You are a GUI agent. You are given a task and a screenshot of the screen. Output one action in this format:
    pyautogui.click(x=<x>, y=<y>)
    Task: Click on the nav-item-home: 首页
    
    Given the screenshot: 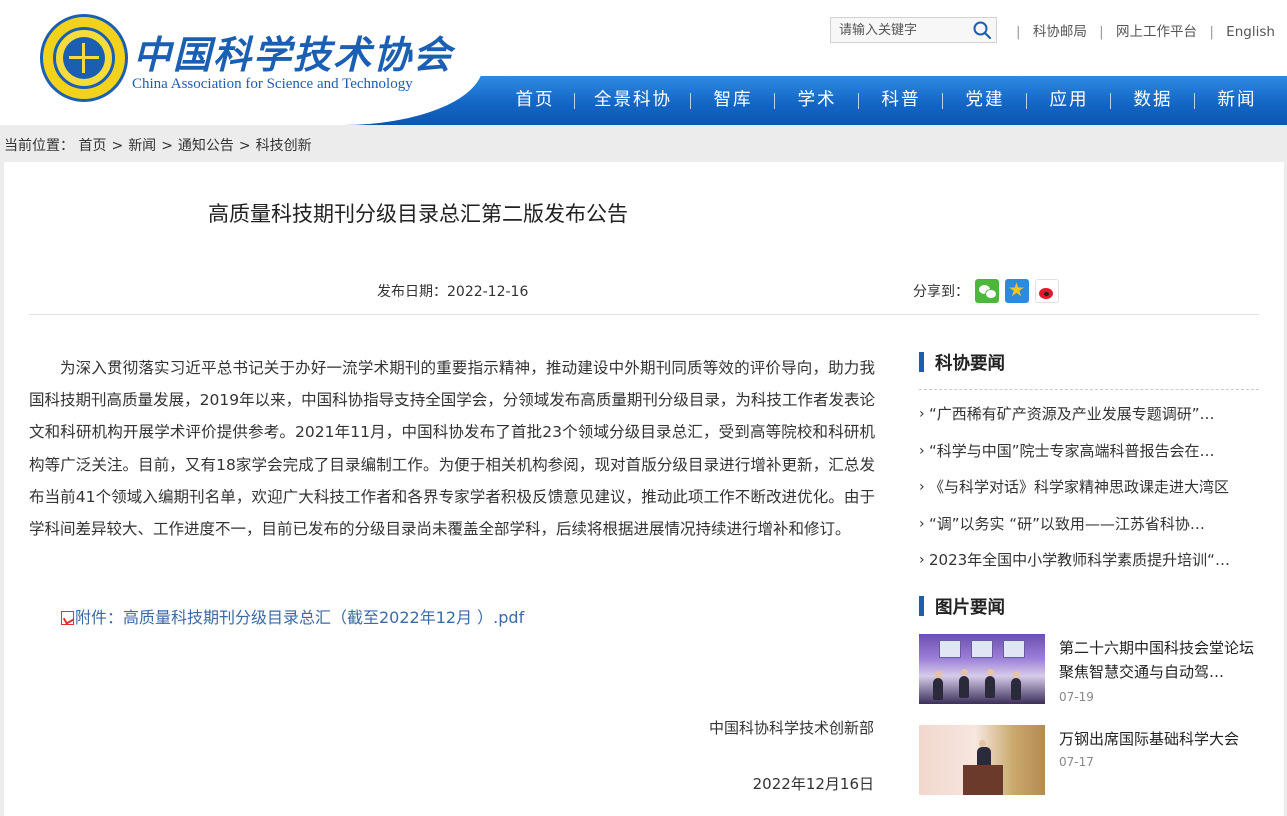 What is the action you would take?
    pyautogui.click(x=535, y=100)
    